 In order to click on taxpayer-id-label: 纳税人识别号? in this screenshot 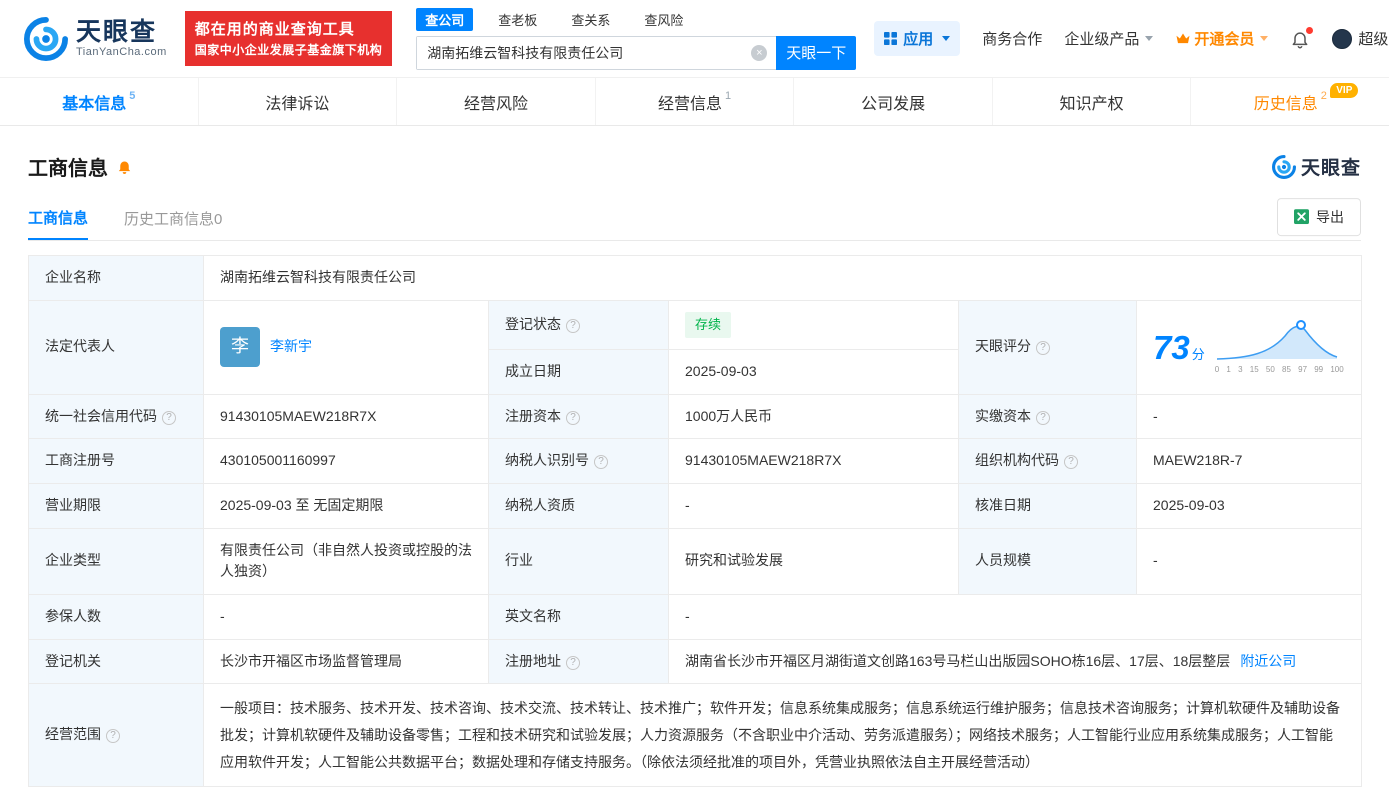, I will do `click(578, 461)`.